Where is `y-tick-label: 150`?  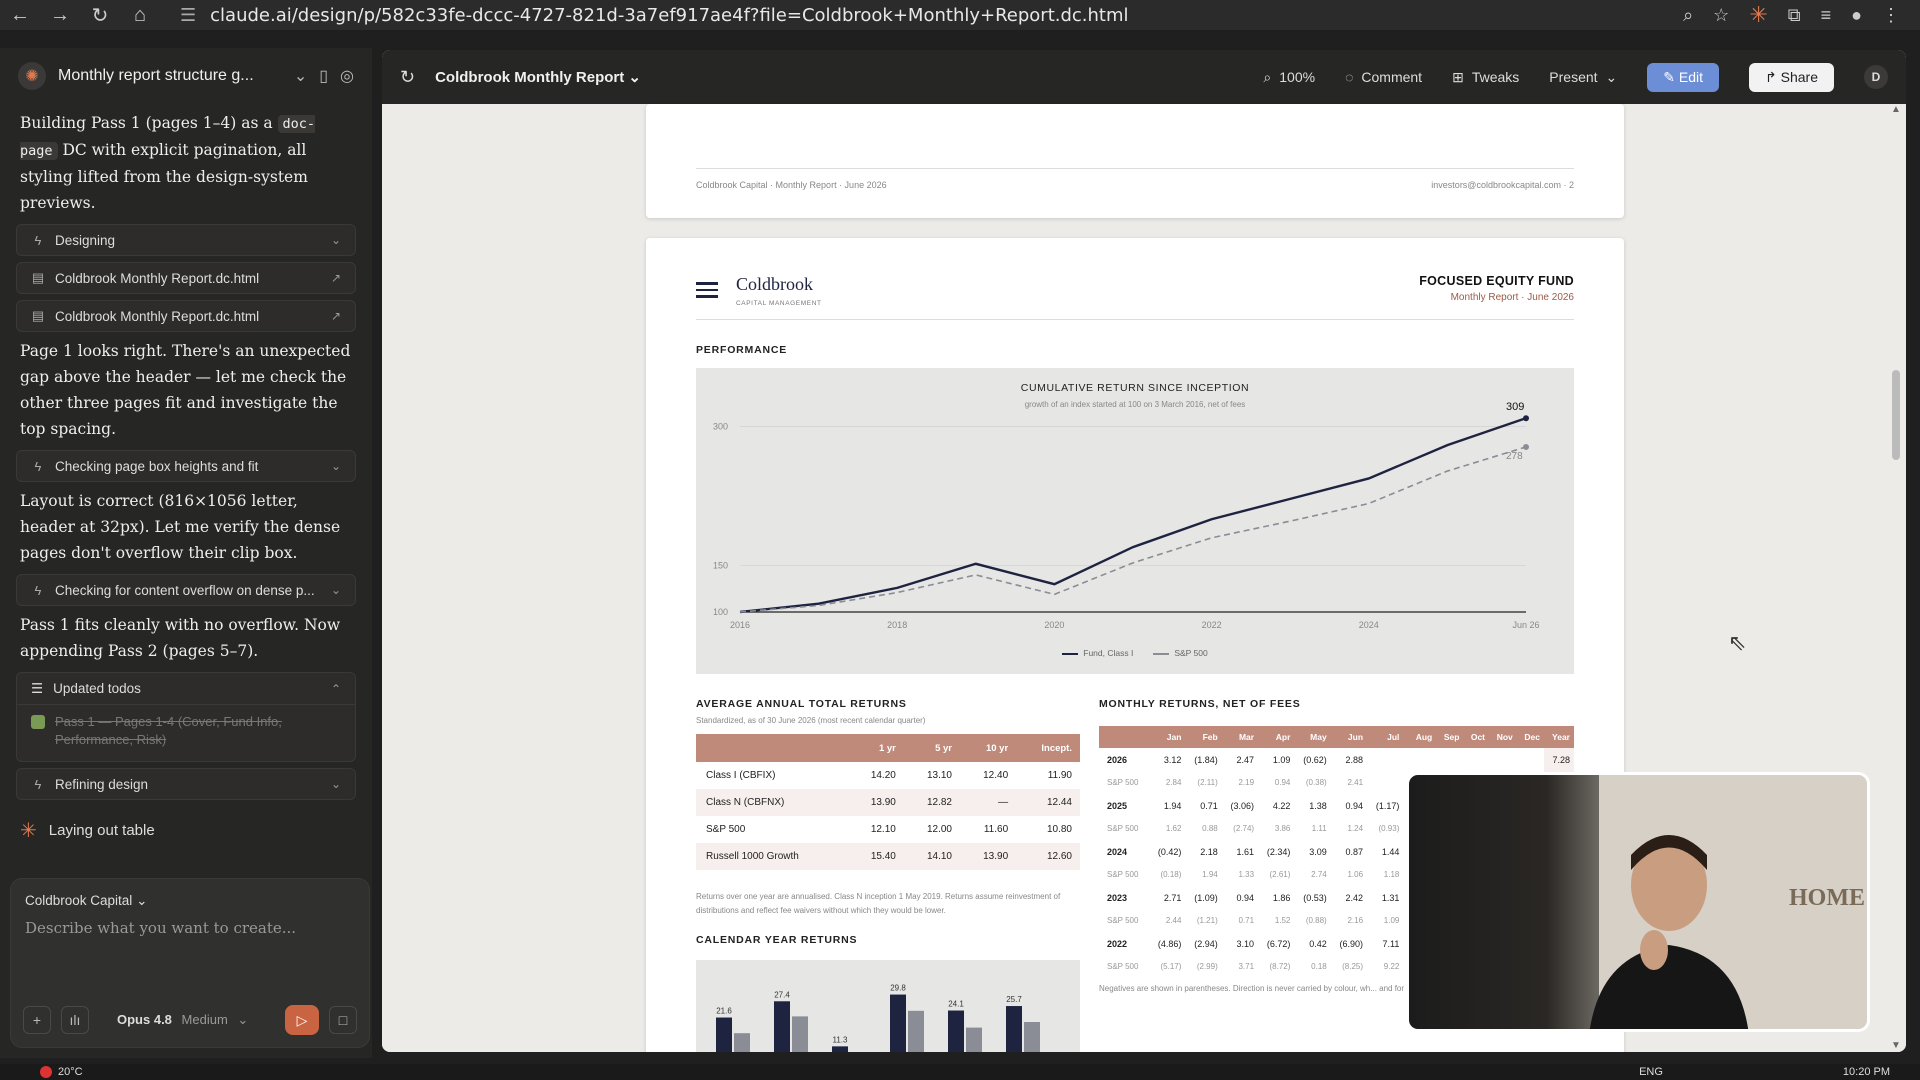
y-tick-label: 150 is located at coordinates (720, 566).